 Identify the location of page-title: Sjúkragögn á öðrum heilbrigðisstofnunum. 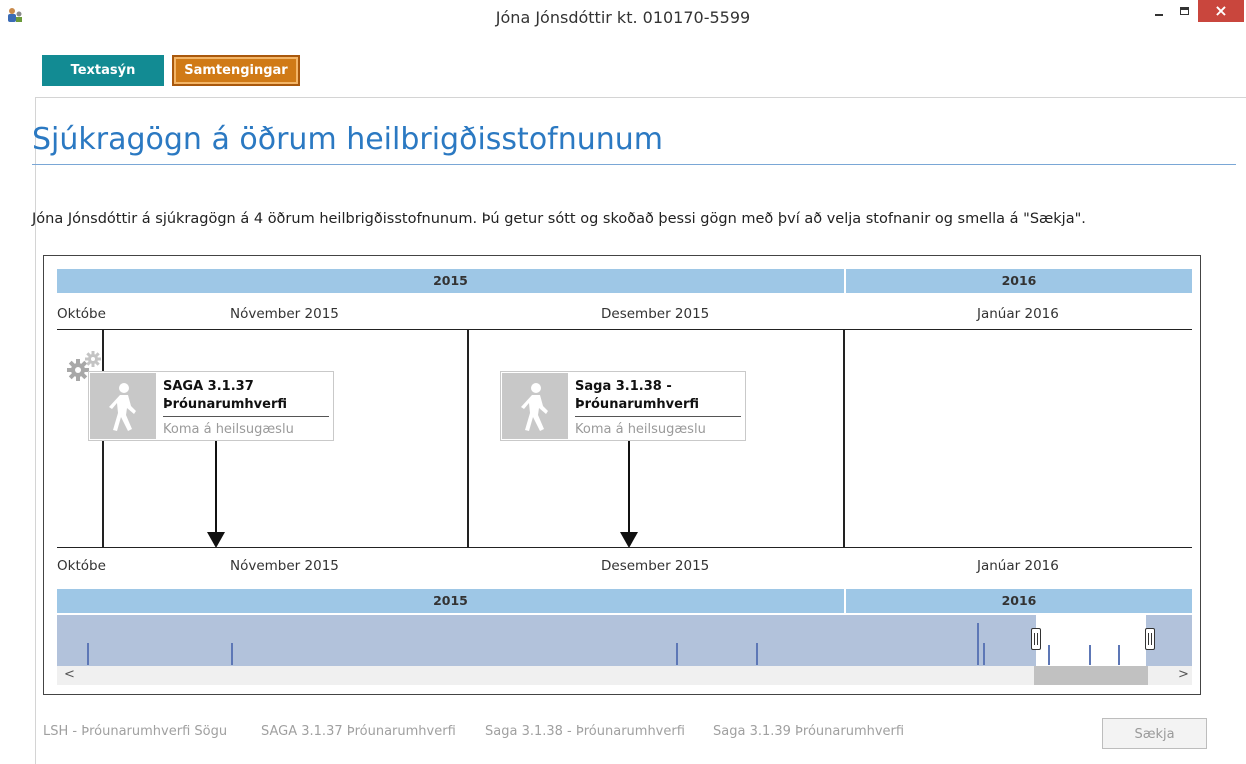
(348, 139).